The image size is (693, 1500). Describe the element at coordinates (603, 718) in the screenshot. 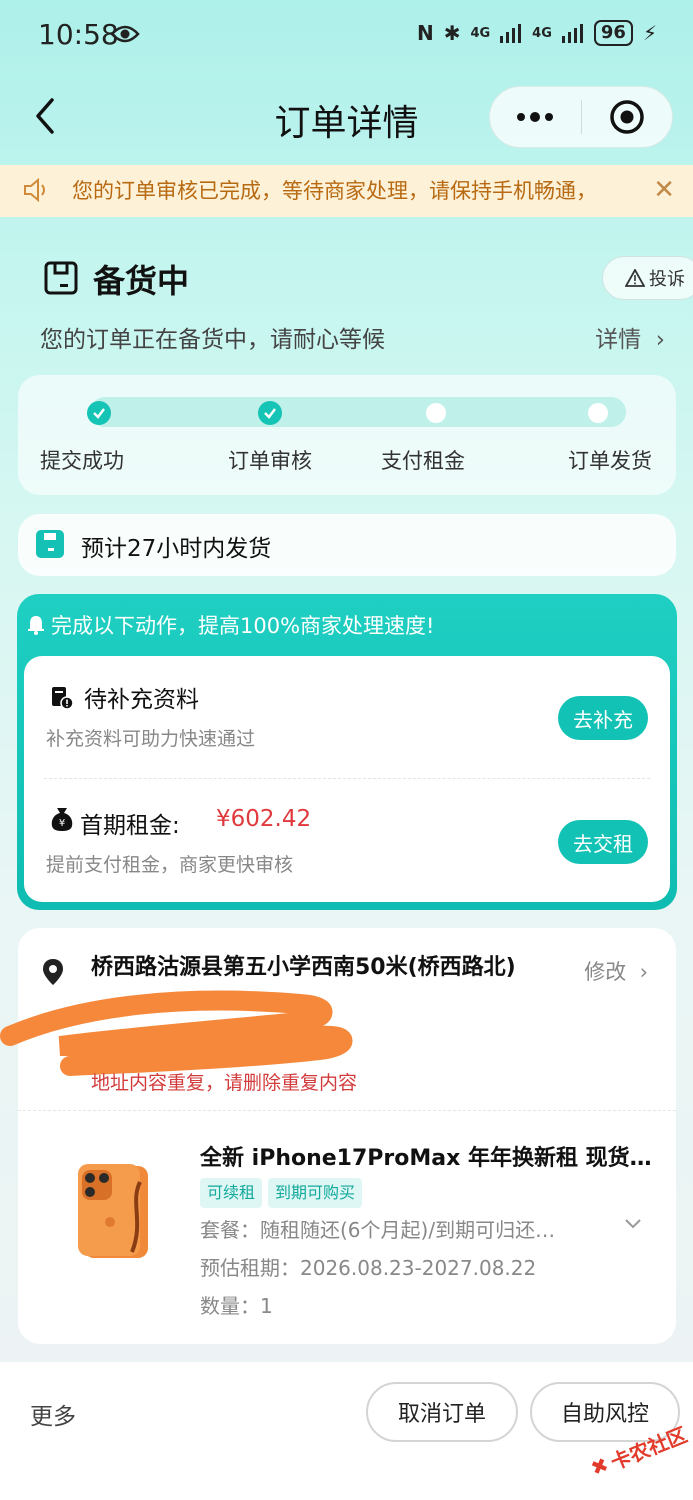

I see `supplement-button: 去补充` at that location.